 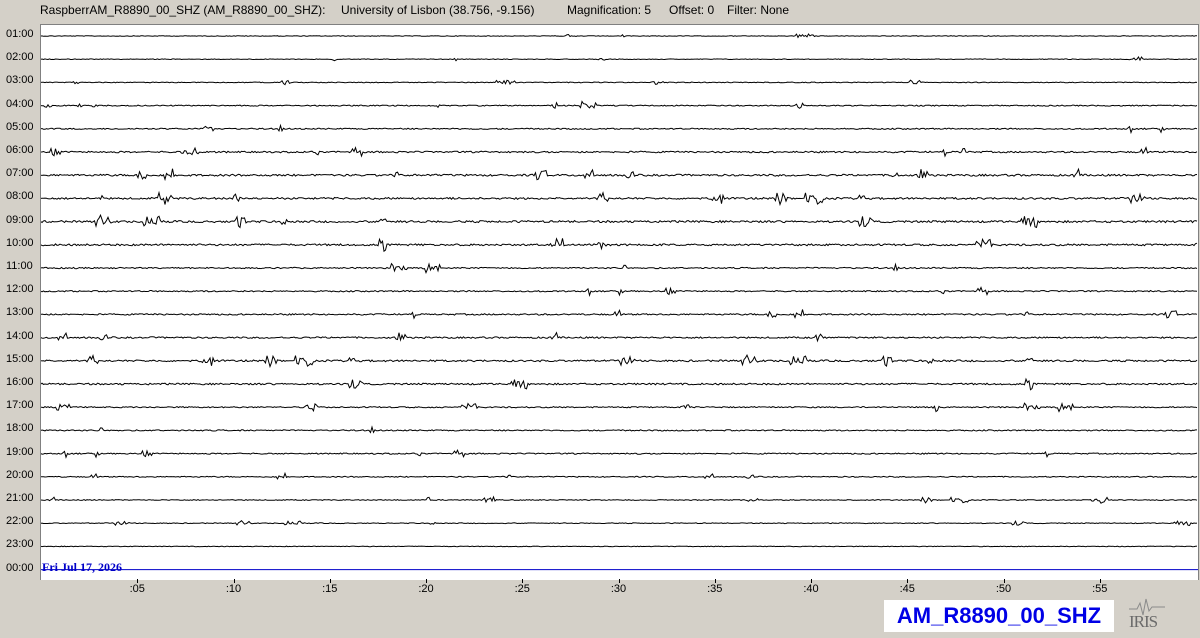 I want to click on minute-tick-label: :40, so click(x=811, y=589).